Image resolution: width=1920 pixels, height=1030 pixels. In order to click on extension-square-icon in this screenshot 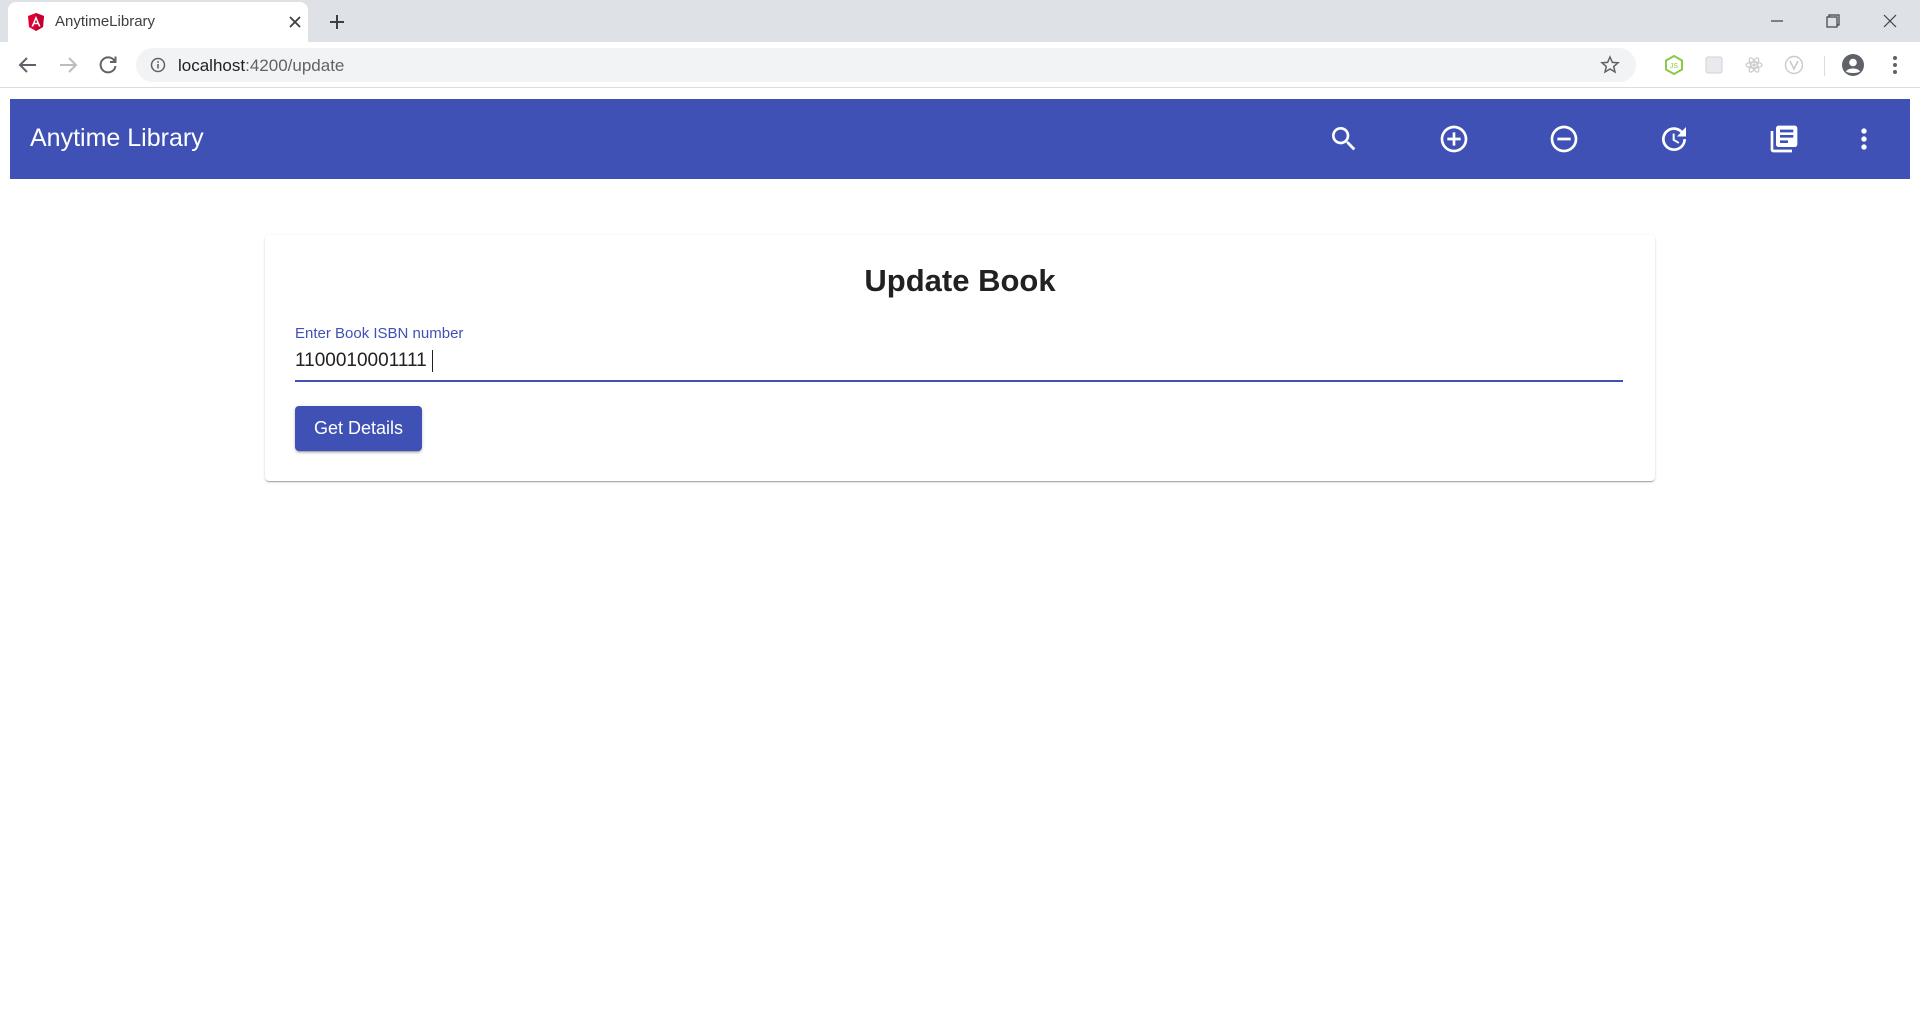, I will do `click(1714, 65)`.